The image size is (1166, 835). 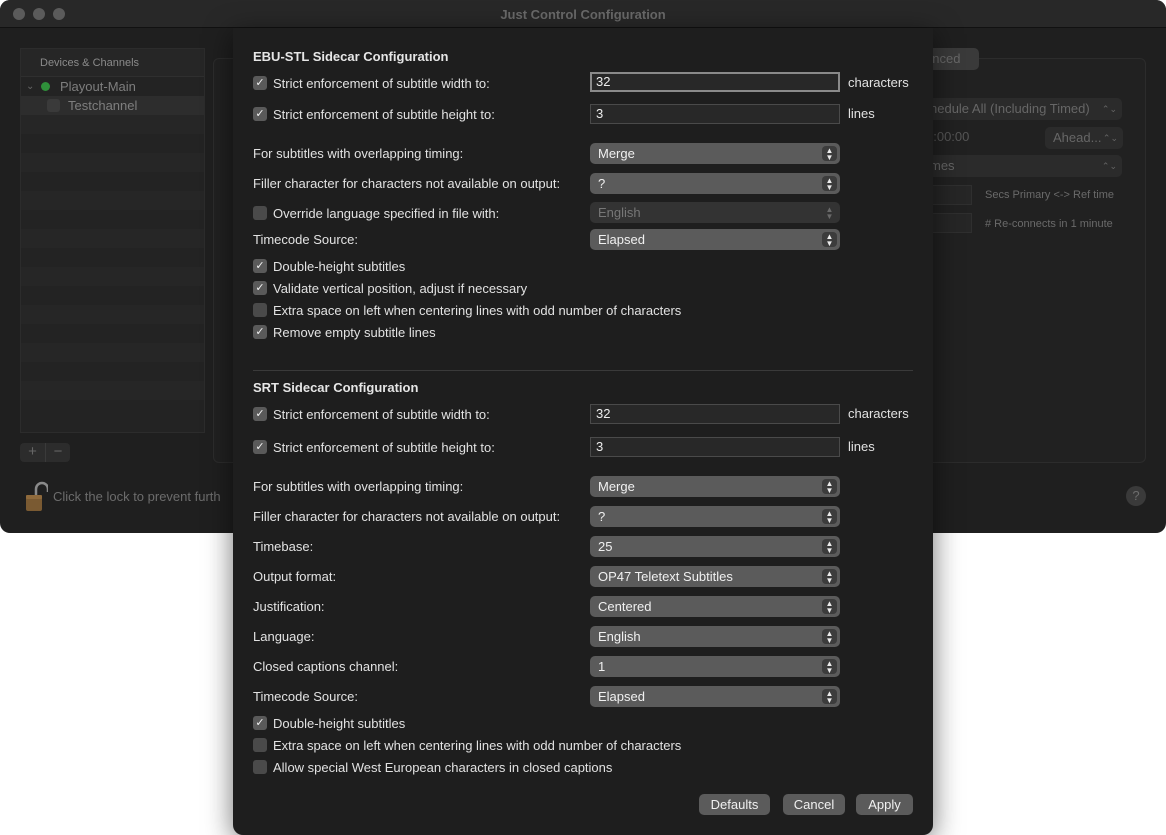 I want to click on ebu-remove-empty-label: Remove empty subtitle lines, so click(x=354, y=332).